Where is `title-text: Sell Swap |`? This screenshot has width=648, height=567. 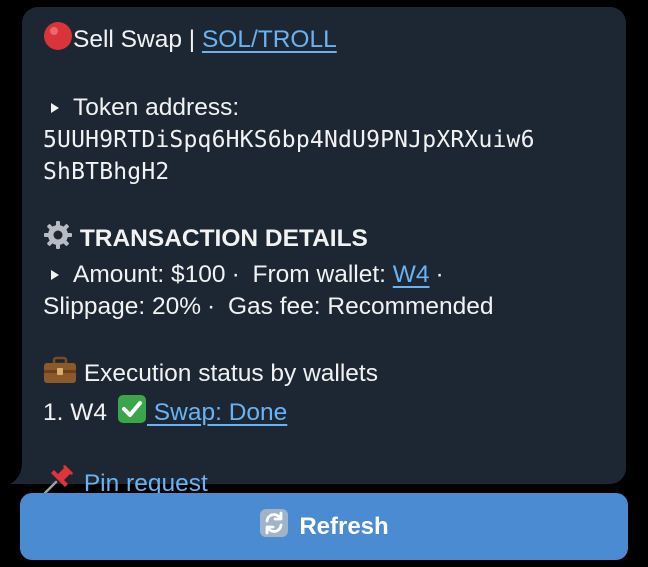 title-text: Sell Swap | is located at coordinates (137, 39).